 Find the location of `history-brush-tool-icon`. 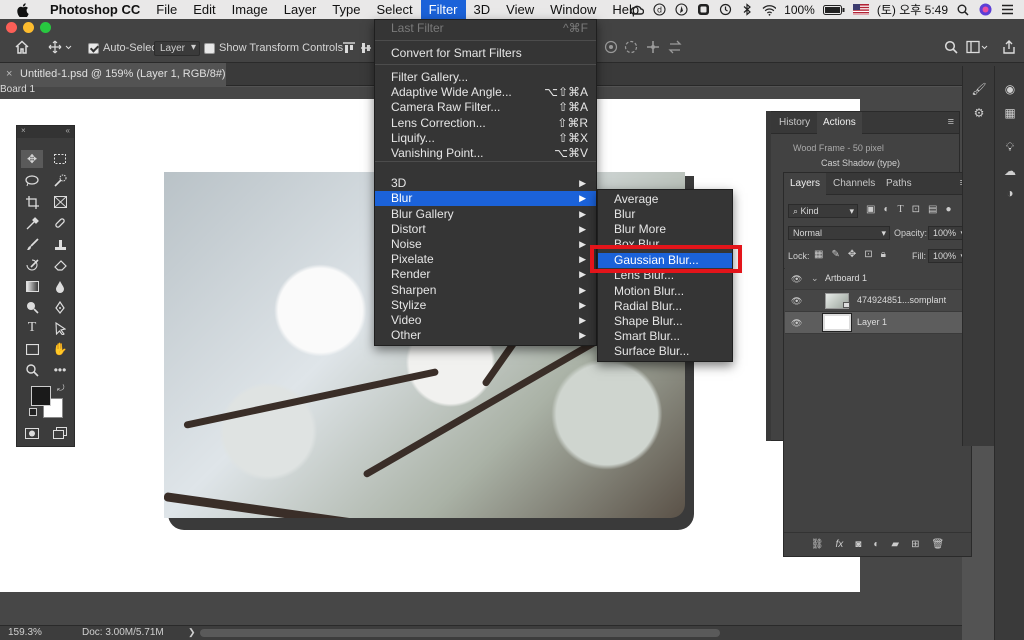

history-brush-tool-icon is located at coordinates (32, 265).